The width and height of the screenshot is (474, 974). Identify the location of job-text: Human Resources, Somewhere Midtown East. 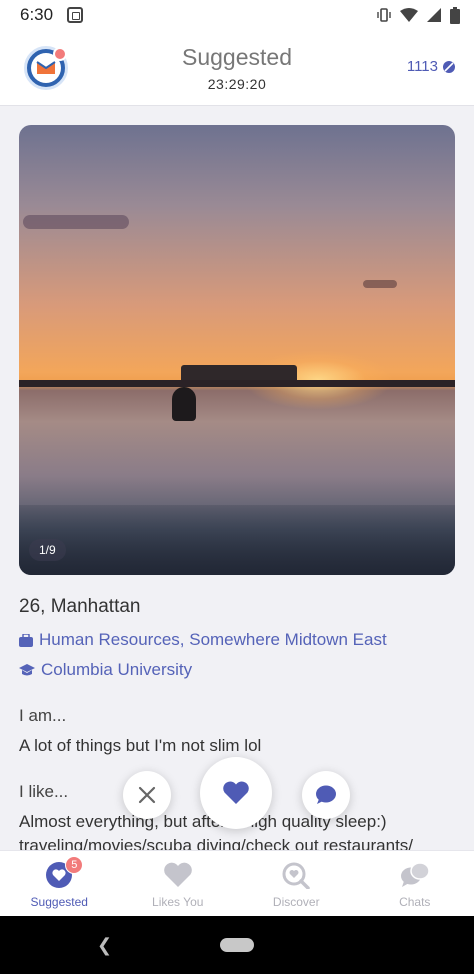
(213, 639).